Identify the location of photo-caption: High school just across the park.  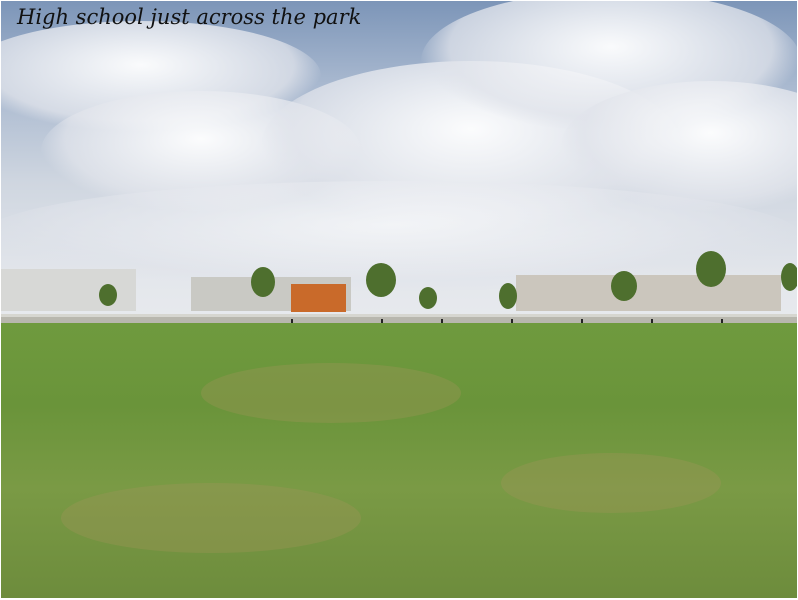
(189, 17).